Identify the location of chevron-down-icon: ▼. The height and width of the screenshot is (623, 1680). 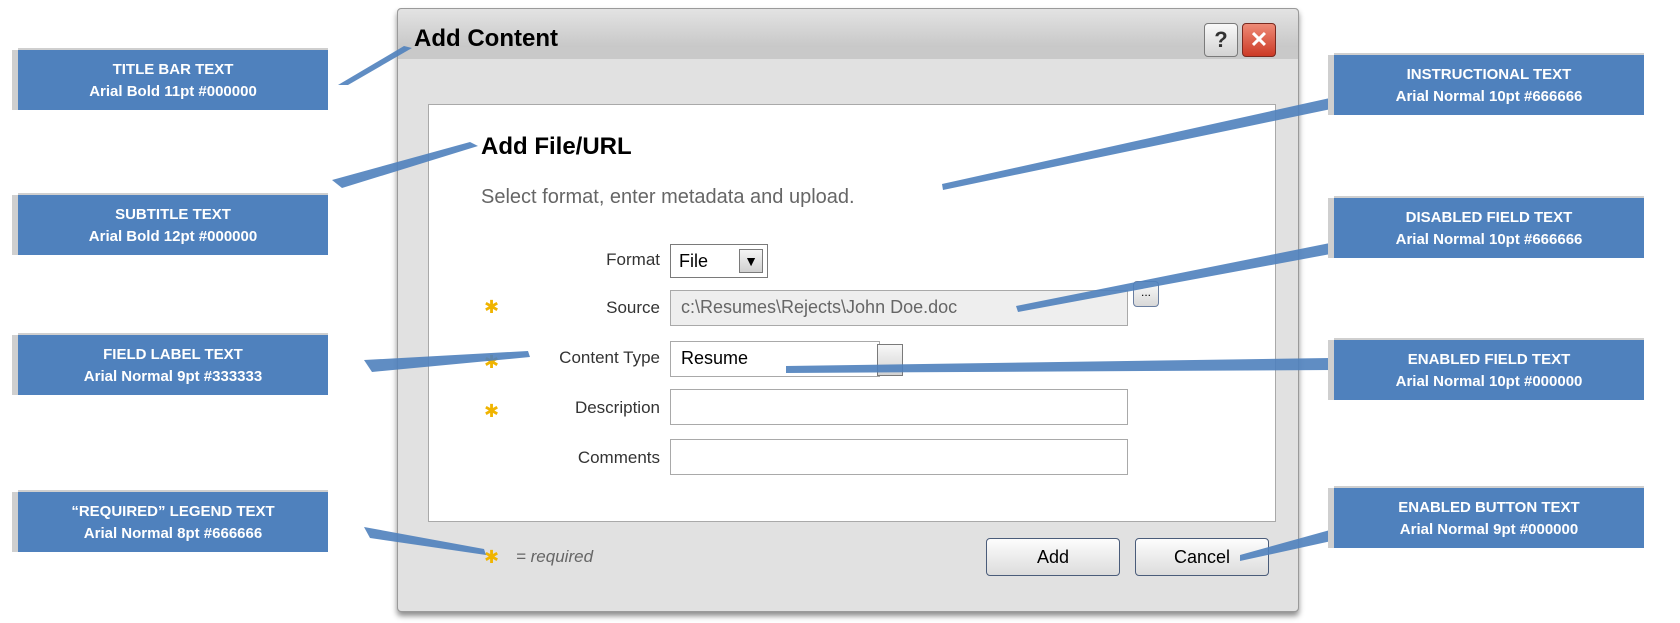
(751, 261).